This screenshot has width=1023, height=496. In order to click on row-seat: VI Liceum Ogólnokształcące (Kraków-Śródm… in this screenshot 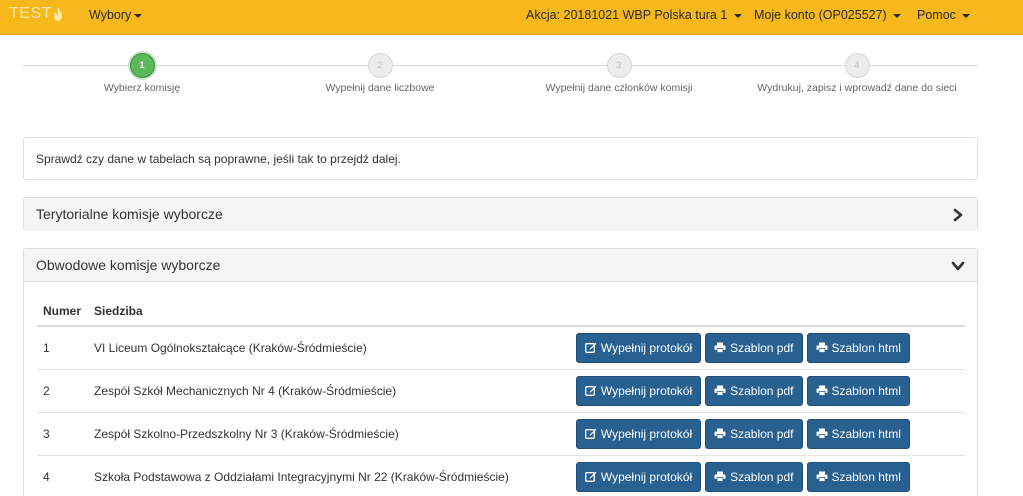, I will do `click(230, 347)`.